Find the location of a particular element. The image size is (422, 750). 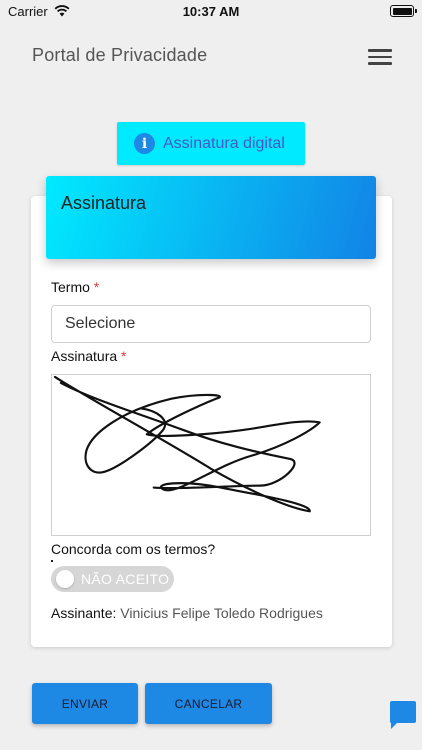

signer-label: Assinante: is located at coordinates (84, 613).